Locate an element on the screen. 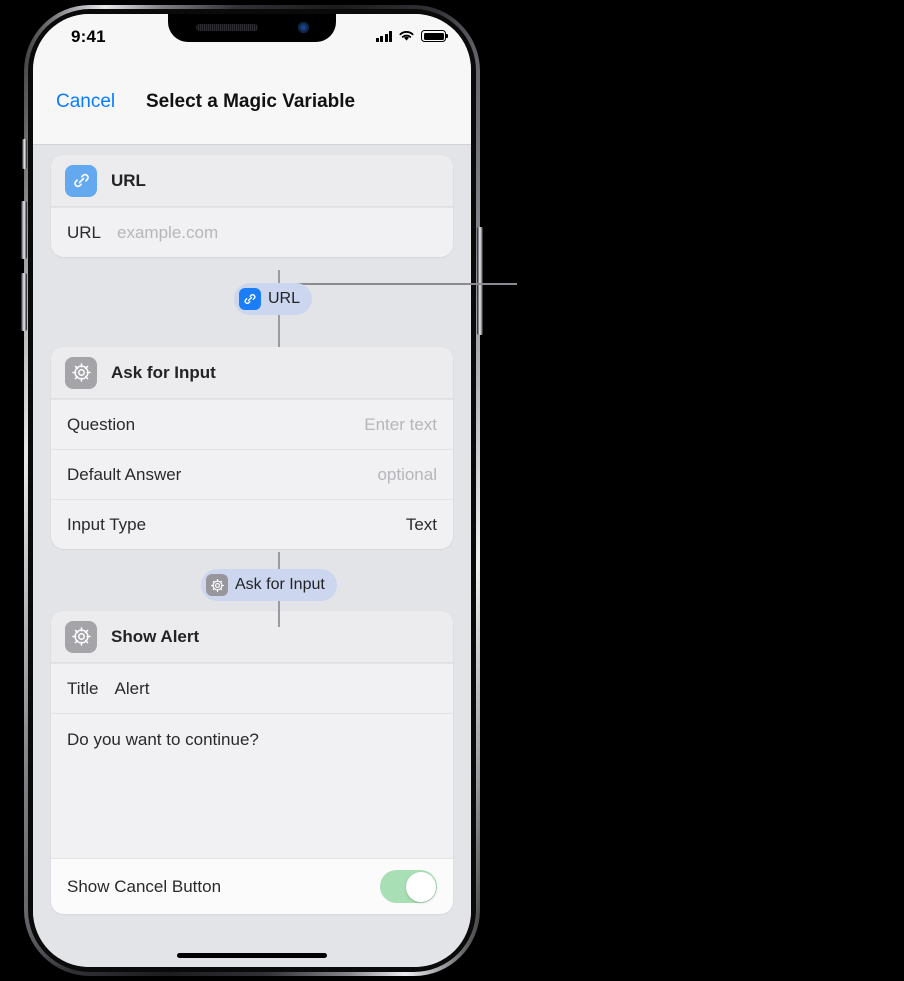  page-title: Select a Magic Variable is located at coordinates (251, 101).